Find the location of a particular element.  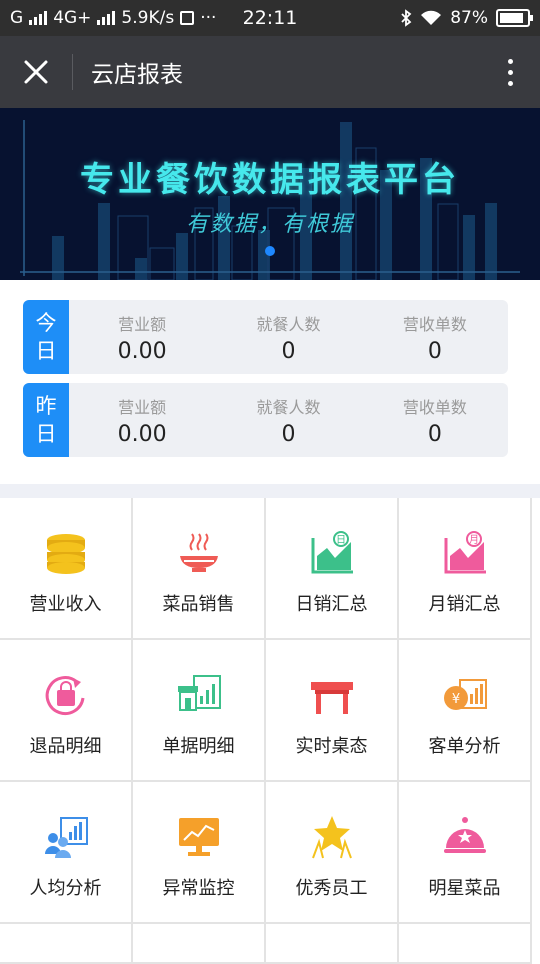

bluetooth-icon is located at coordinates (406, 18).